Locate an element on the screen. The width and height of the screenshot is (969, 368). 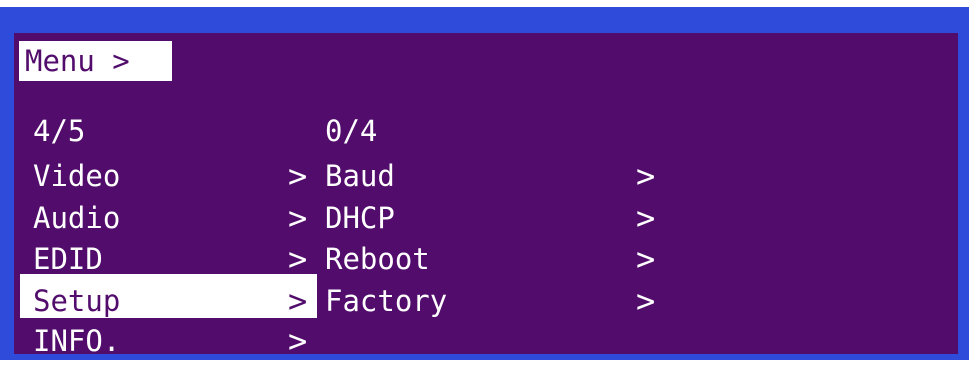
menu-item-label: Video is located at coordinates (77, 176).